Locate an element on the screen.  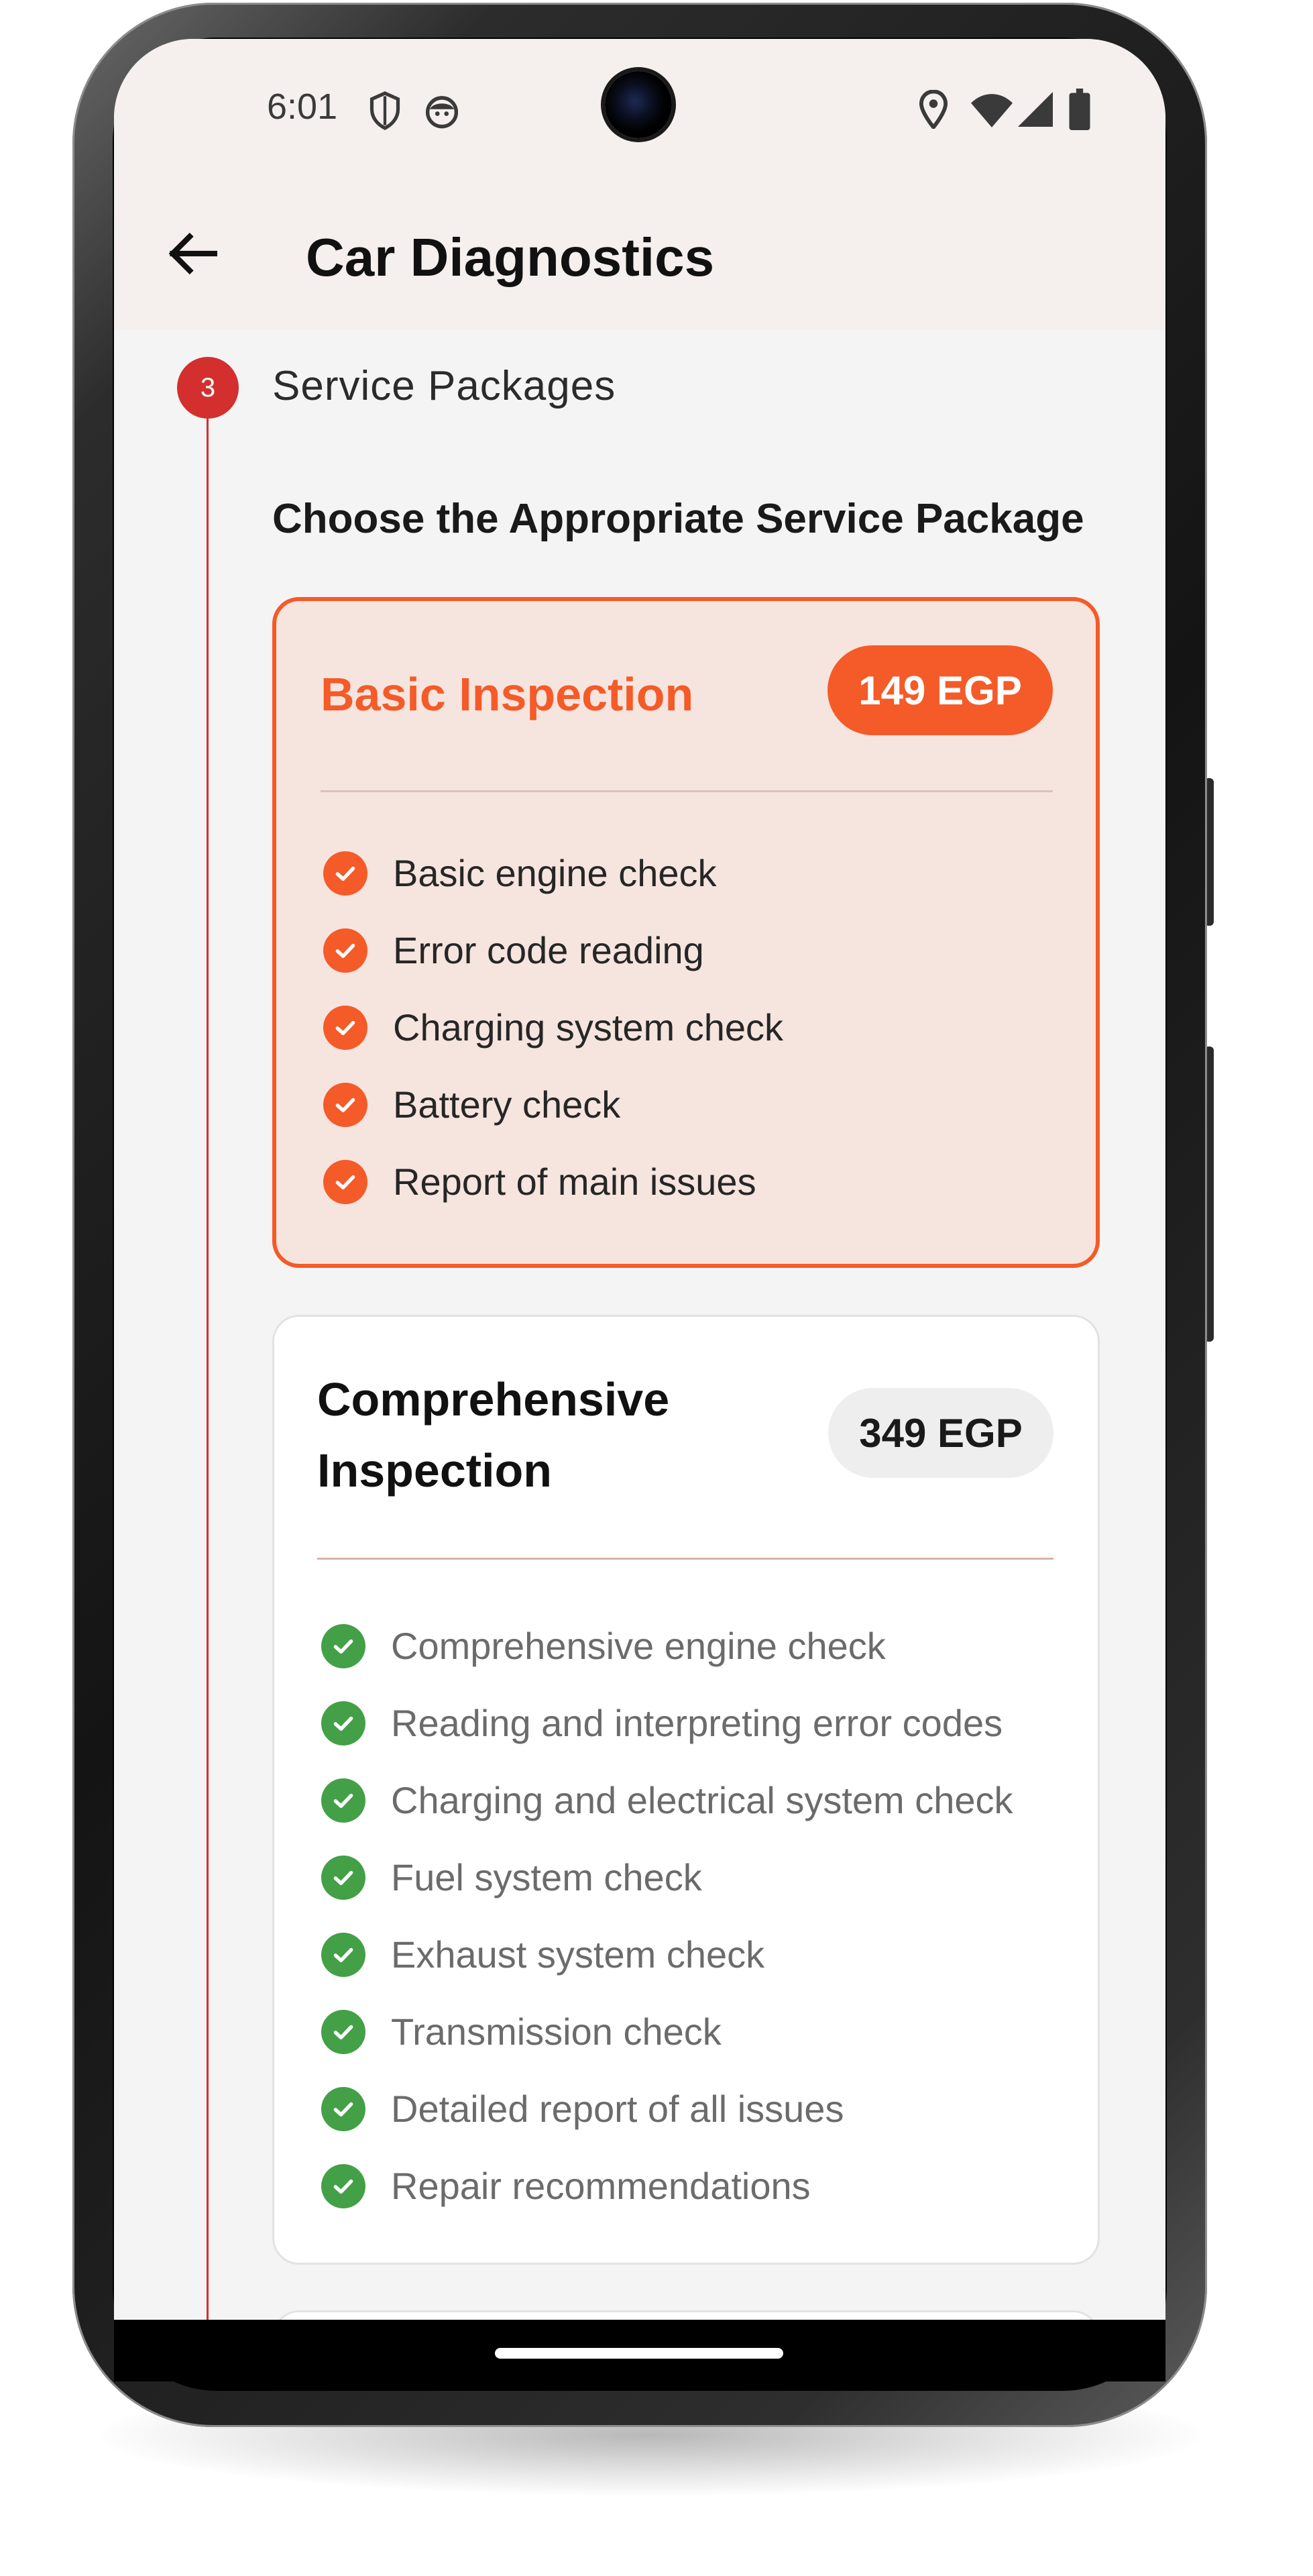
step-number-badge: 3 is located at coordinates (208, 388).